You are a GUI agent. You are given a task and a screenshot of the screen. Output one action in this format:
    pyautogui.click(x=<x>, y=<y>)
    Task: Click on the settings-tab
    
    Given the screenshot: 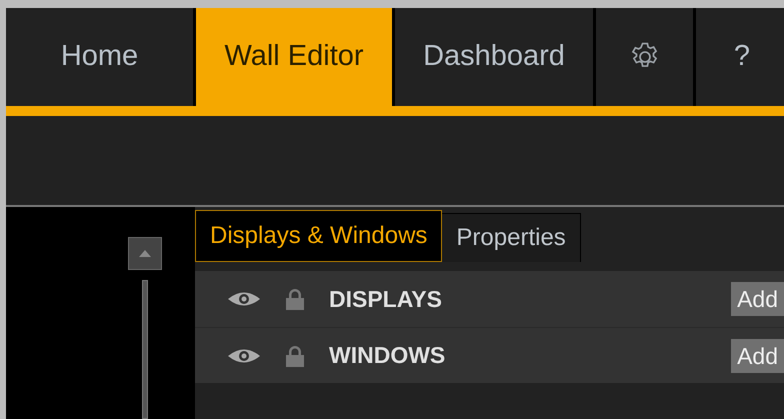 What is the action you would take?
    pyautogui.click(x=644, y=57)
    